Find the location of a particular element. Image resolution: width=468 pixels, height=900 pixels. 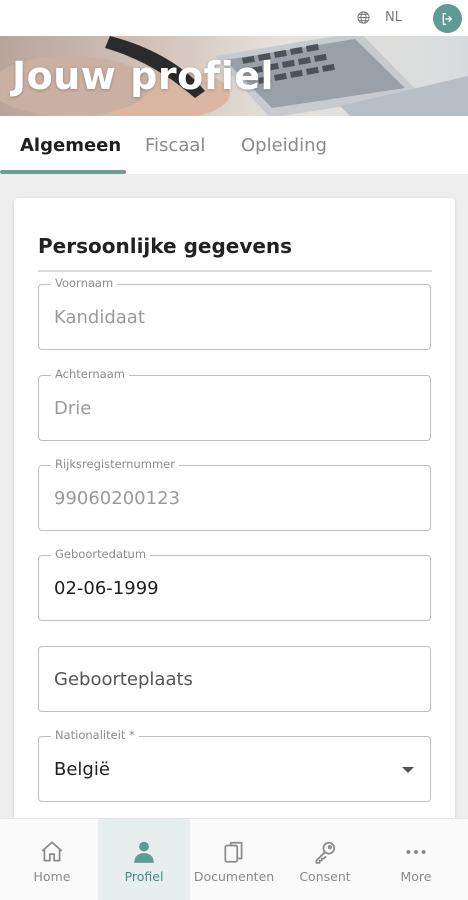

first-name-field: Voornaam Kandidaat is located at coordinates (234, 313).